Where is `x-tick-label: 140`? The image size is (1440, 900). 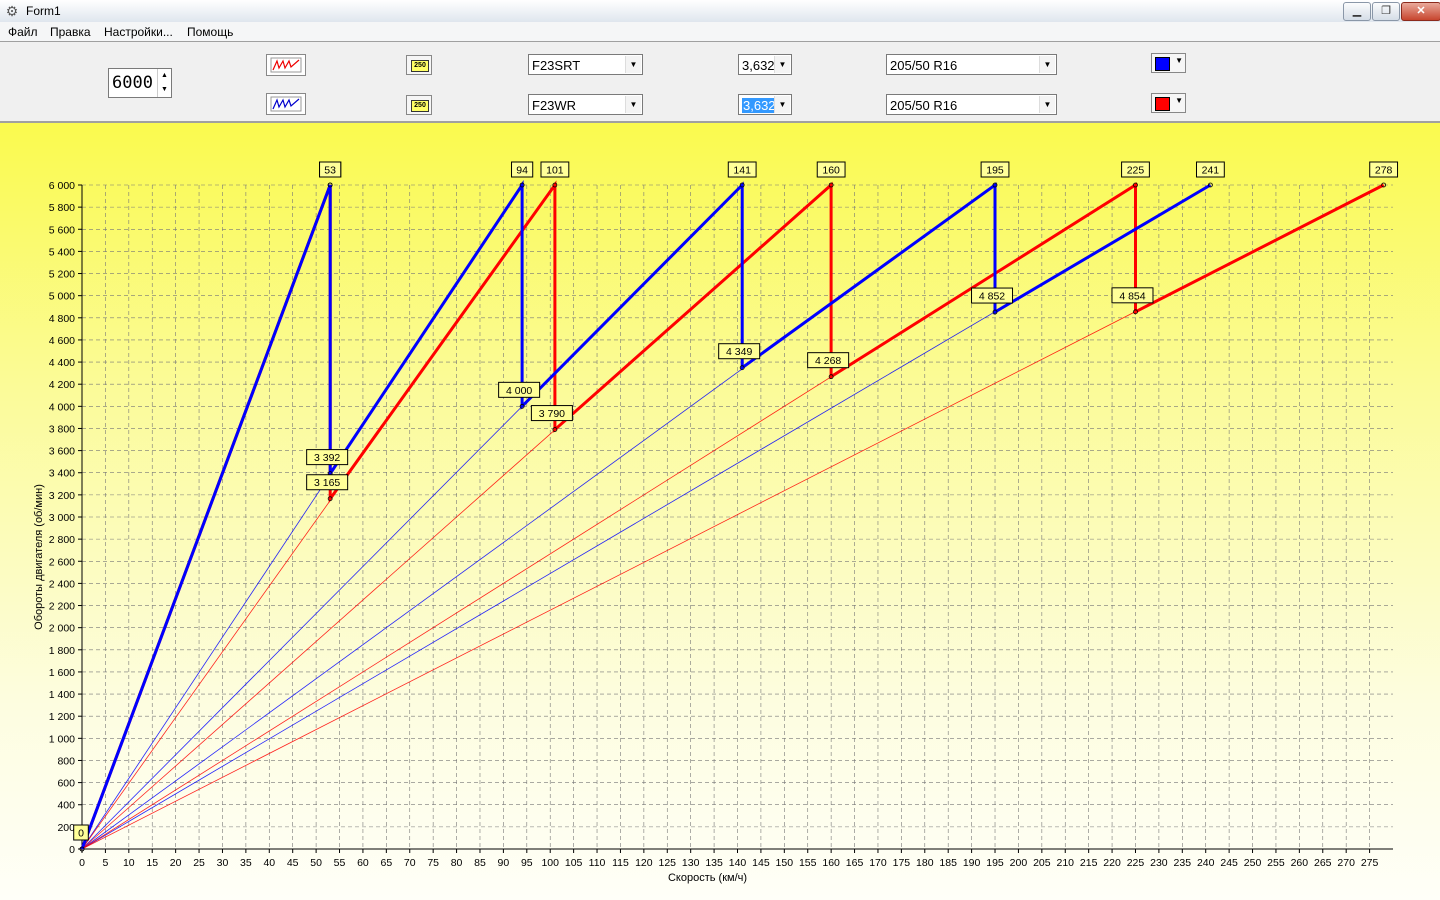 x-tick-label: 140 is located at coordinates (738, 863).